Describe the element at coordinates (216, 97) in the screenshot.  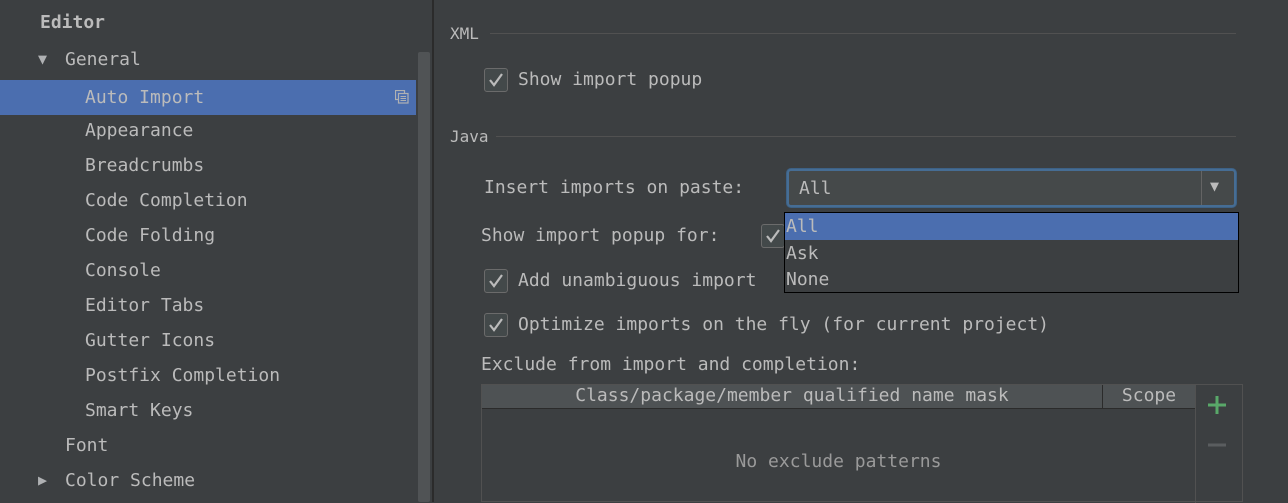
I see `tree-item-auto-import: Auto Import` at that location.